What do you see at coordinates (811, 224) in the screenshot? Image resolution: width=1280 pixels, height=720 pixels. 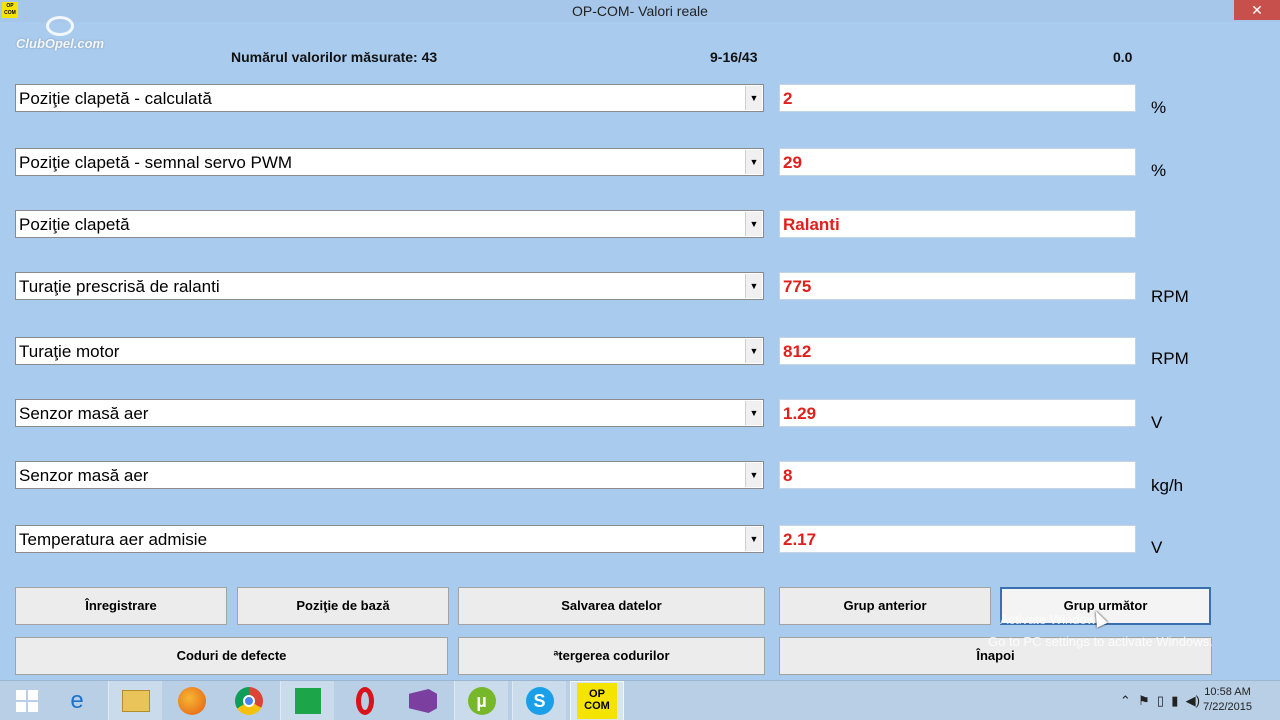 I see `parameter-value: Ralanti` at bounding box center [811, 224].